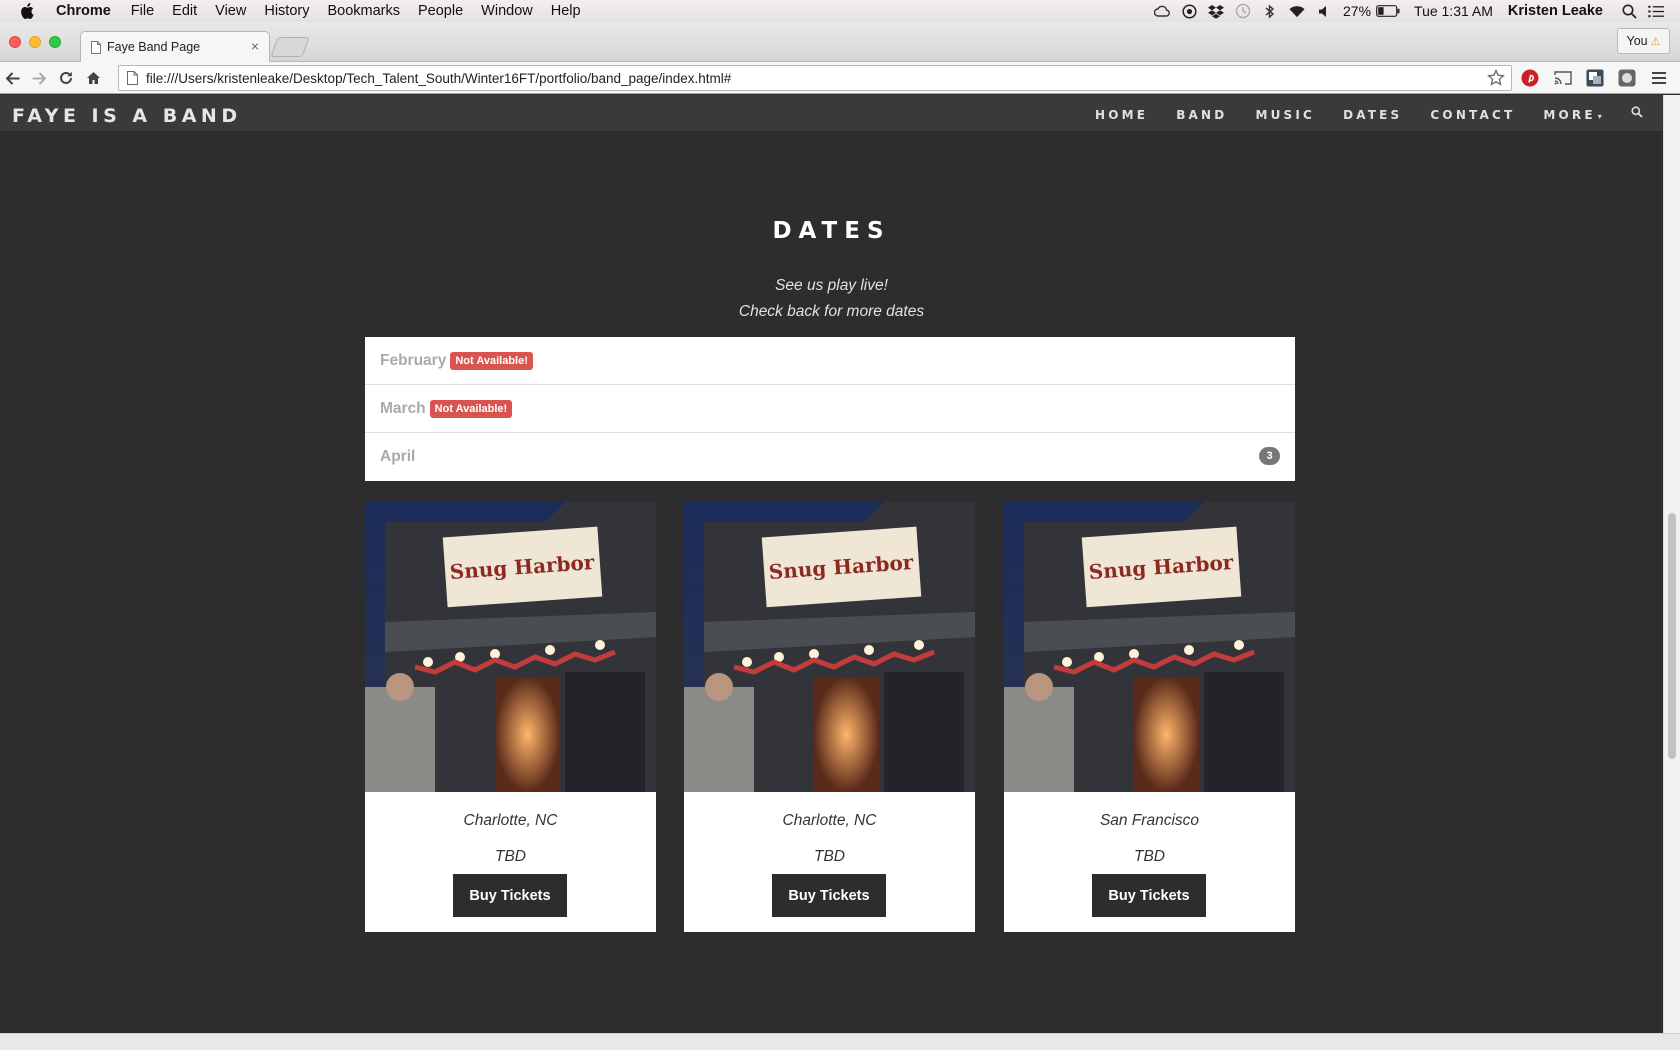 This screenshot has height=1050, width=1680. Describe the element at coordinates (1453, 11) in the screenshot. I see `menubar-clock: Tue 1:31 AM` at that location.